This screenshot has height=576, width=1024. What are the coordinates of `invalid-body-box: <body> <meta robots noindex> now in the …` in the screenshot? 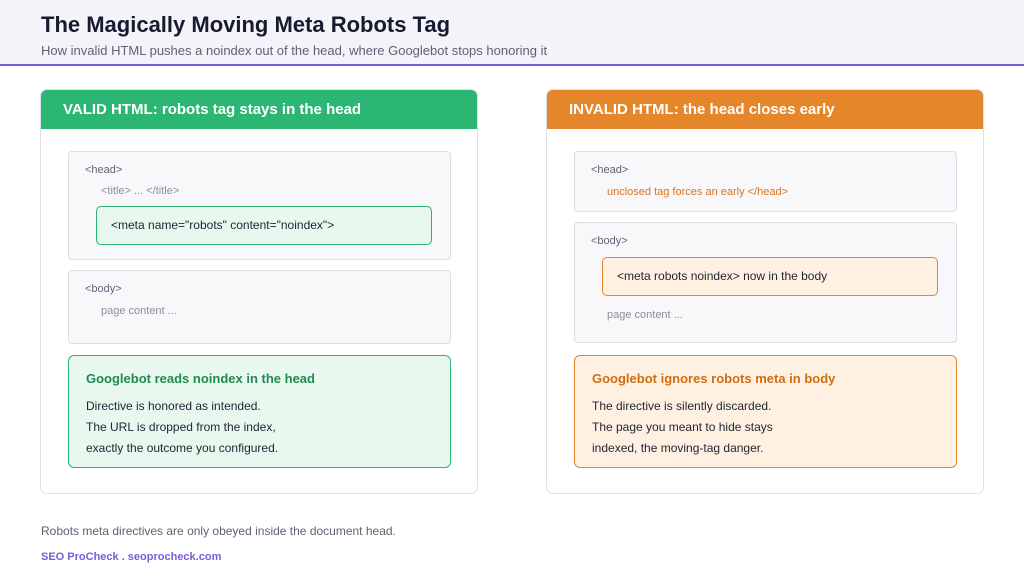 It's located at (765, 282).